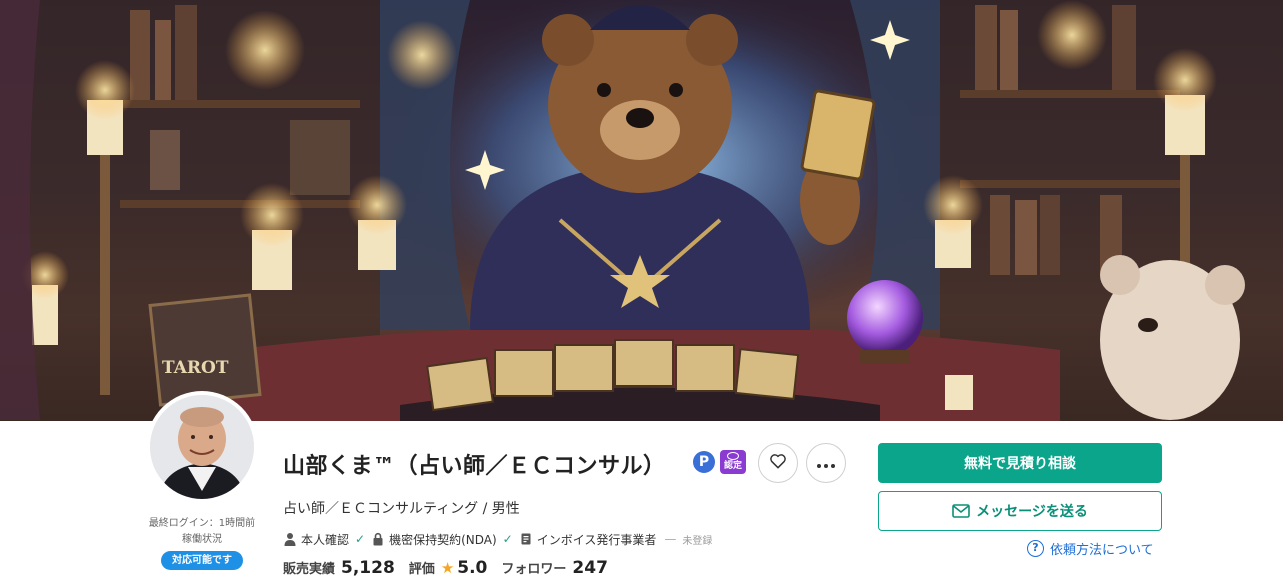 The height and width of the screenshot is (588, 1283). What do you see at coordinates (697, 541) in the screenshot?
I see `verification-status: 未登録` at bounding box center [697, 541].